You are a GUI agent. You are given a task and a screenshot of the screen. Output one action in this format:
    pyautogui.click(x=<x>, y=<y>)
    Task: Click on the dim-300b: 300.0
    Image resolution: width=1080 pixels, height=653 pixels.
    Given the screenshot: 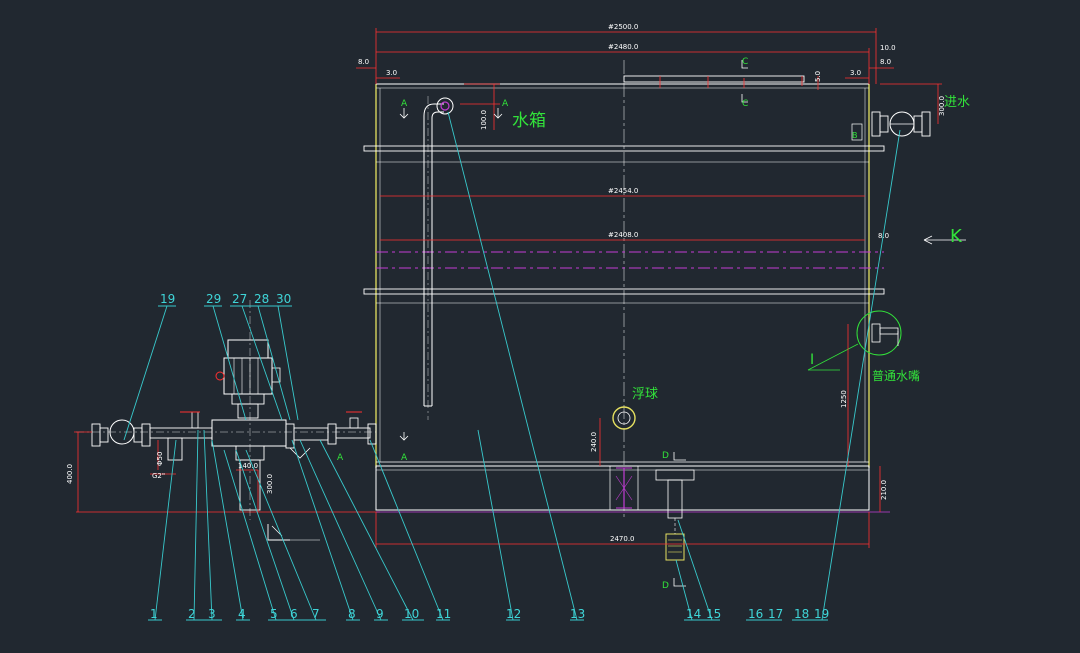 What is the action you would take?
    pyautogui.click(x=270, y=484)
    